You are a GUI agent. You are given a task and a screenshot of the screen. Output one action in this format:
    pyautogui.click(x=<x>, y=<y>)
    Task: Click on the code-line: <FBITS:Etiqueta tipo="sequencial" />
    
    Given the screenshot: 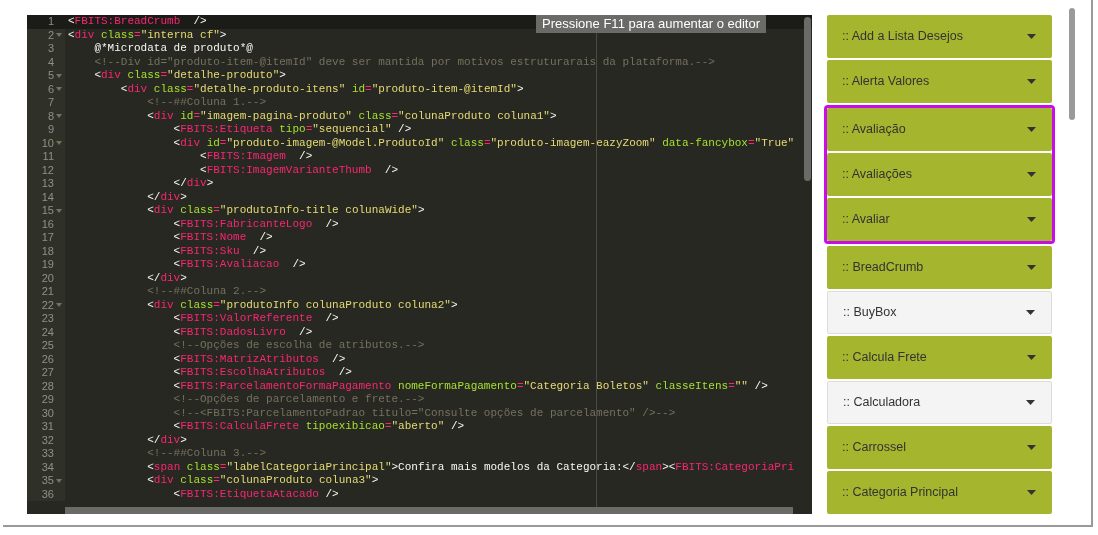 What is the action you would take?
    pyautogui.click(x=292, y=130)
    